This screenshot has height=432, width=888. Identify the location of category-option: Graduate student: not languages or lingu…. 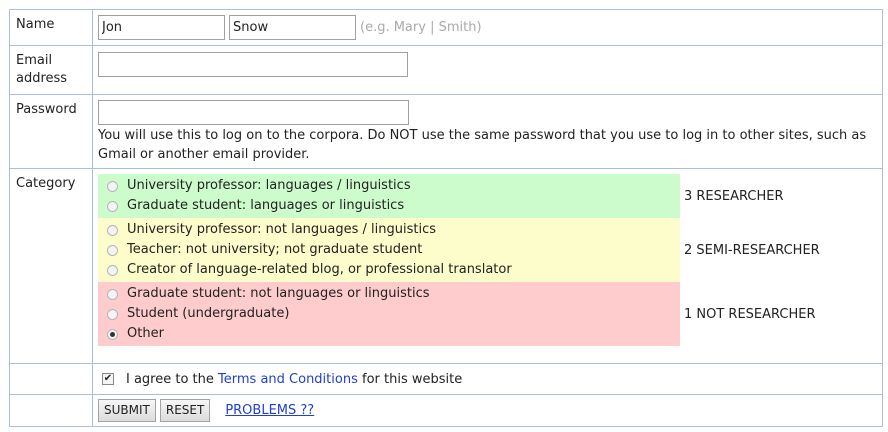
(393, 294).